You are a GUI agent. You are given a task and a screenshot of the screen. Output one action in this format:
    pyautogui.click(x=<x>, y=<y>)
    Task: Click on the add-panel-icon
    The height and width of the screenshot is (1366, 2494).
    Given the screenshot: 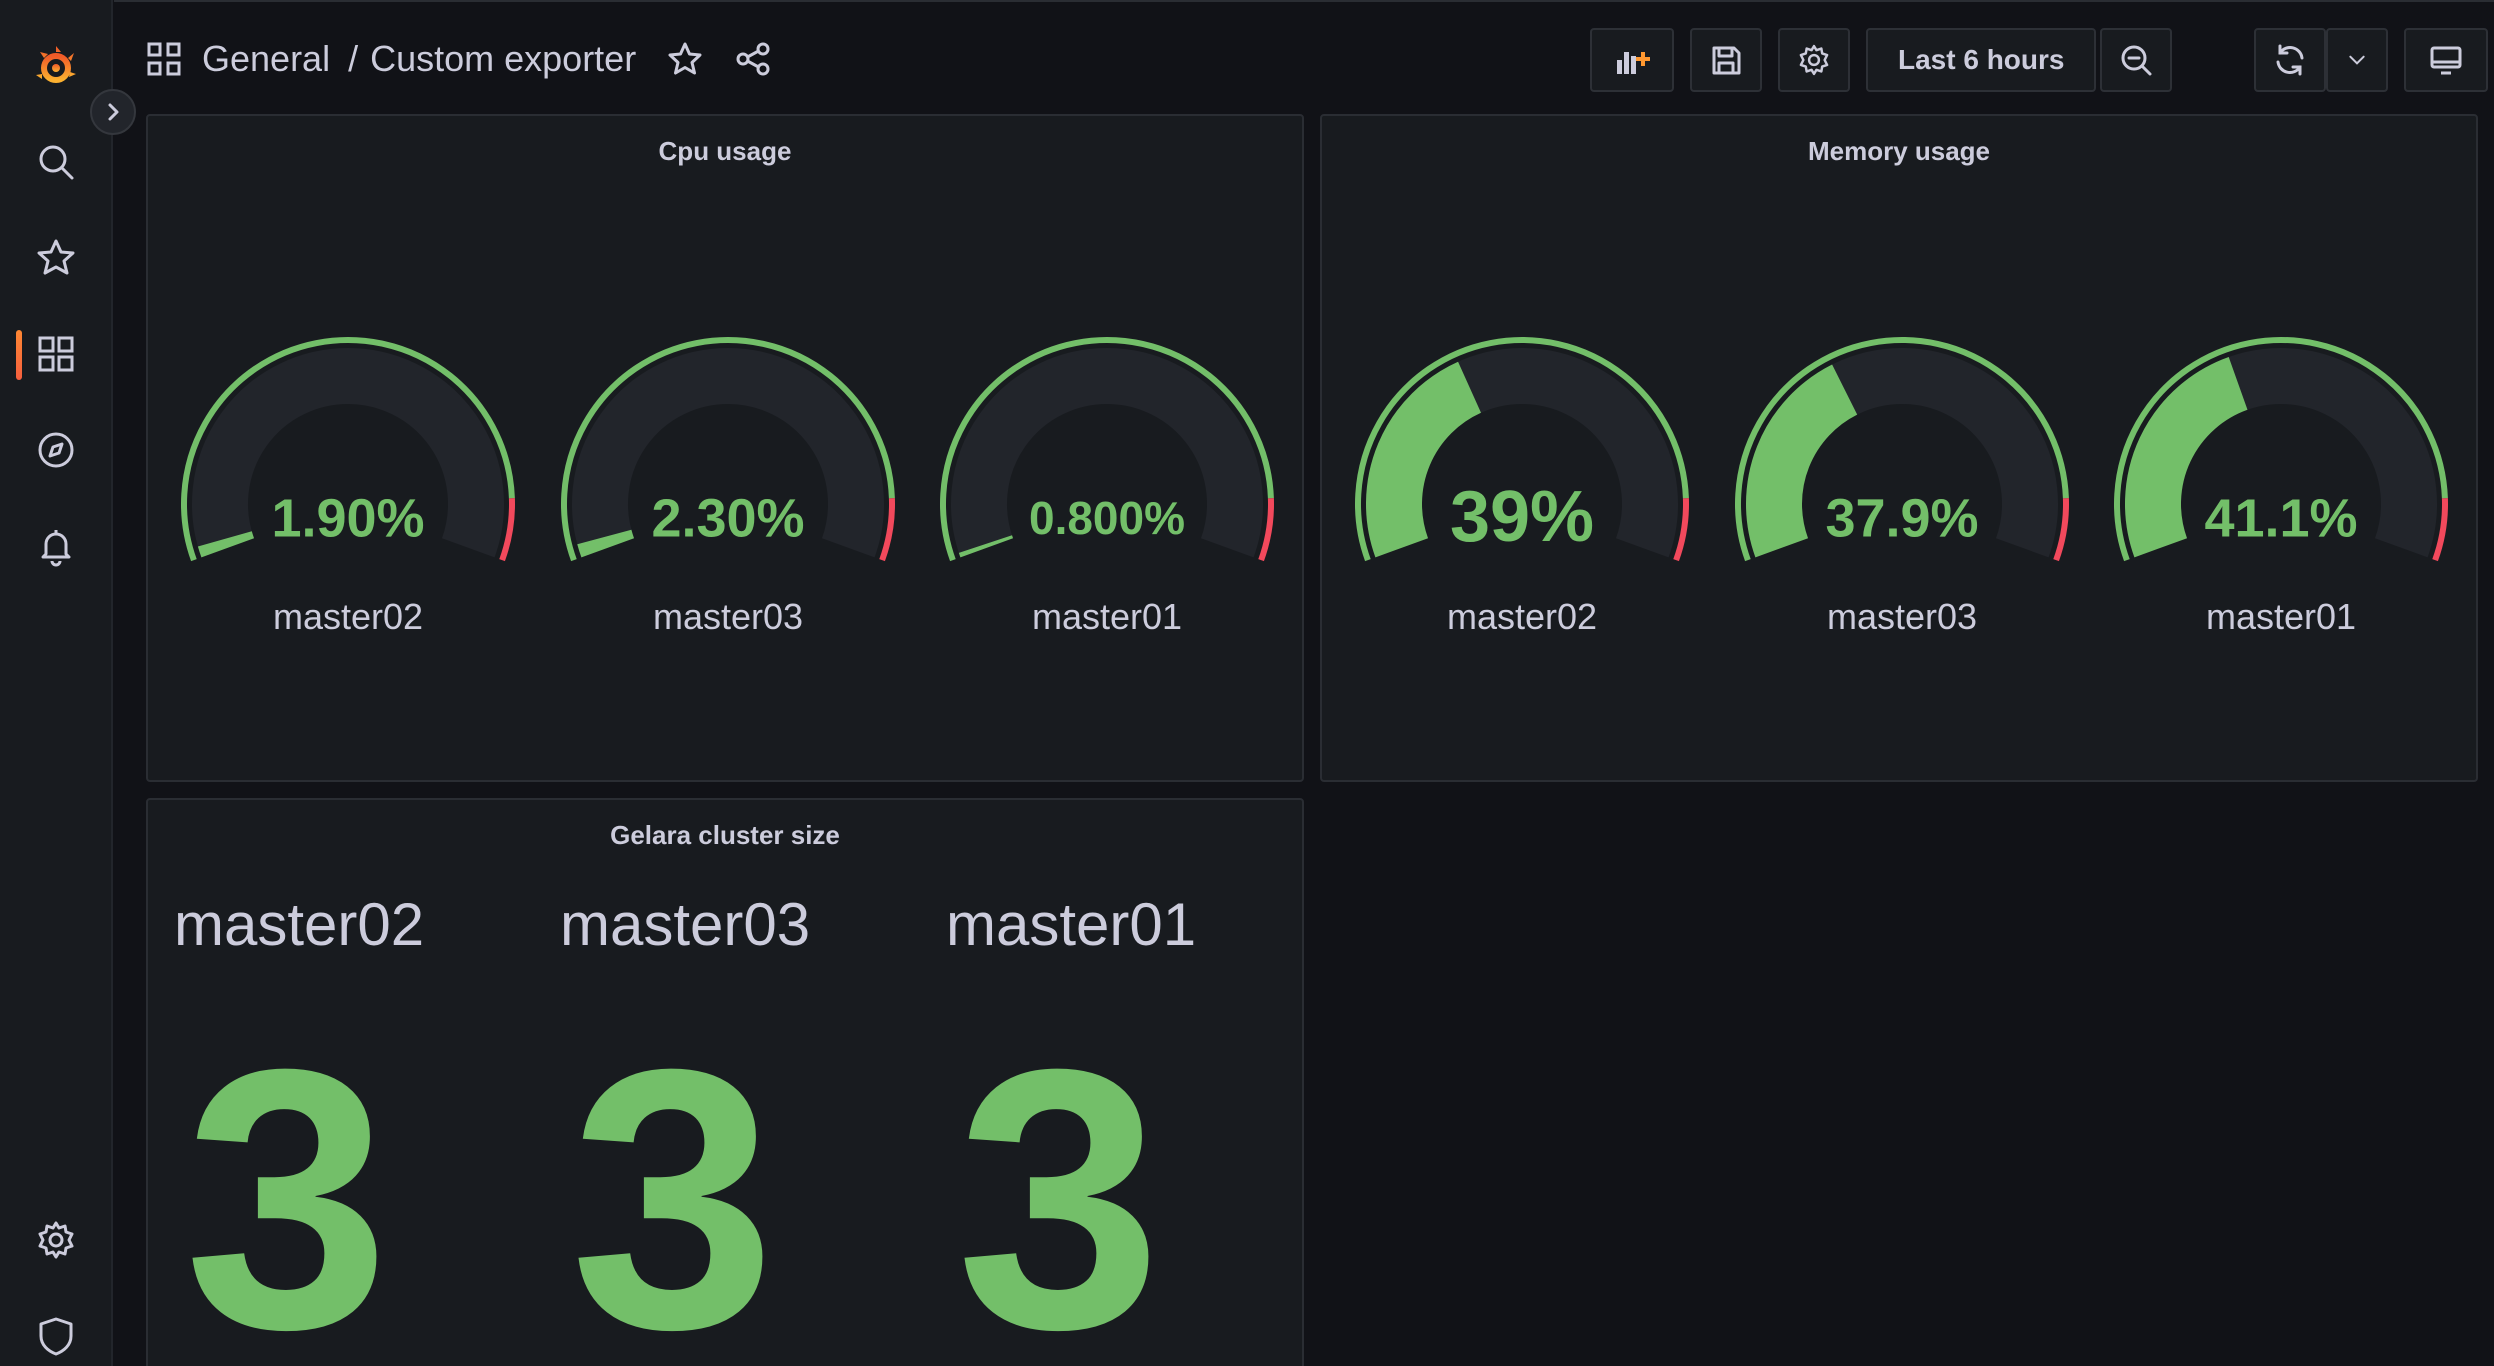 What is the action you would take?
    pyautogui.click(x=1633, y=63)
    